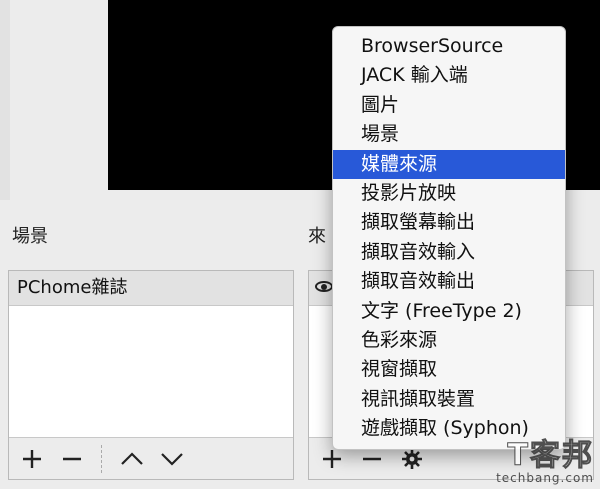 The height and width of the screenshot is (489, 600). What do you see at coordinates (449, 164) in the screenshot?
I see `menu-item: 媒體來源` at bounding box center [449, 164].